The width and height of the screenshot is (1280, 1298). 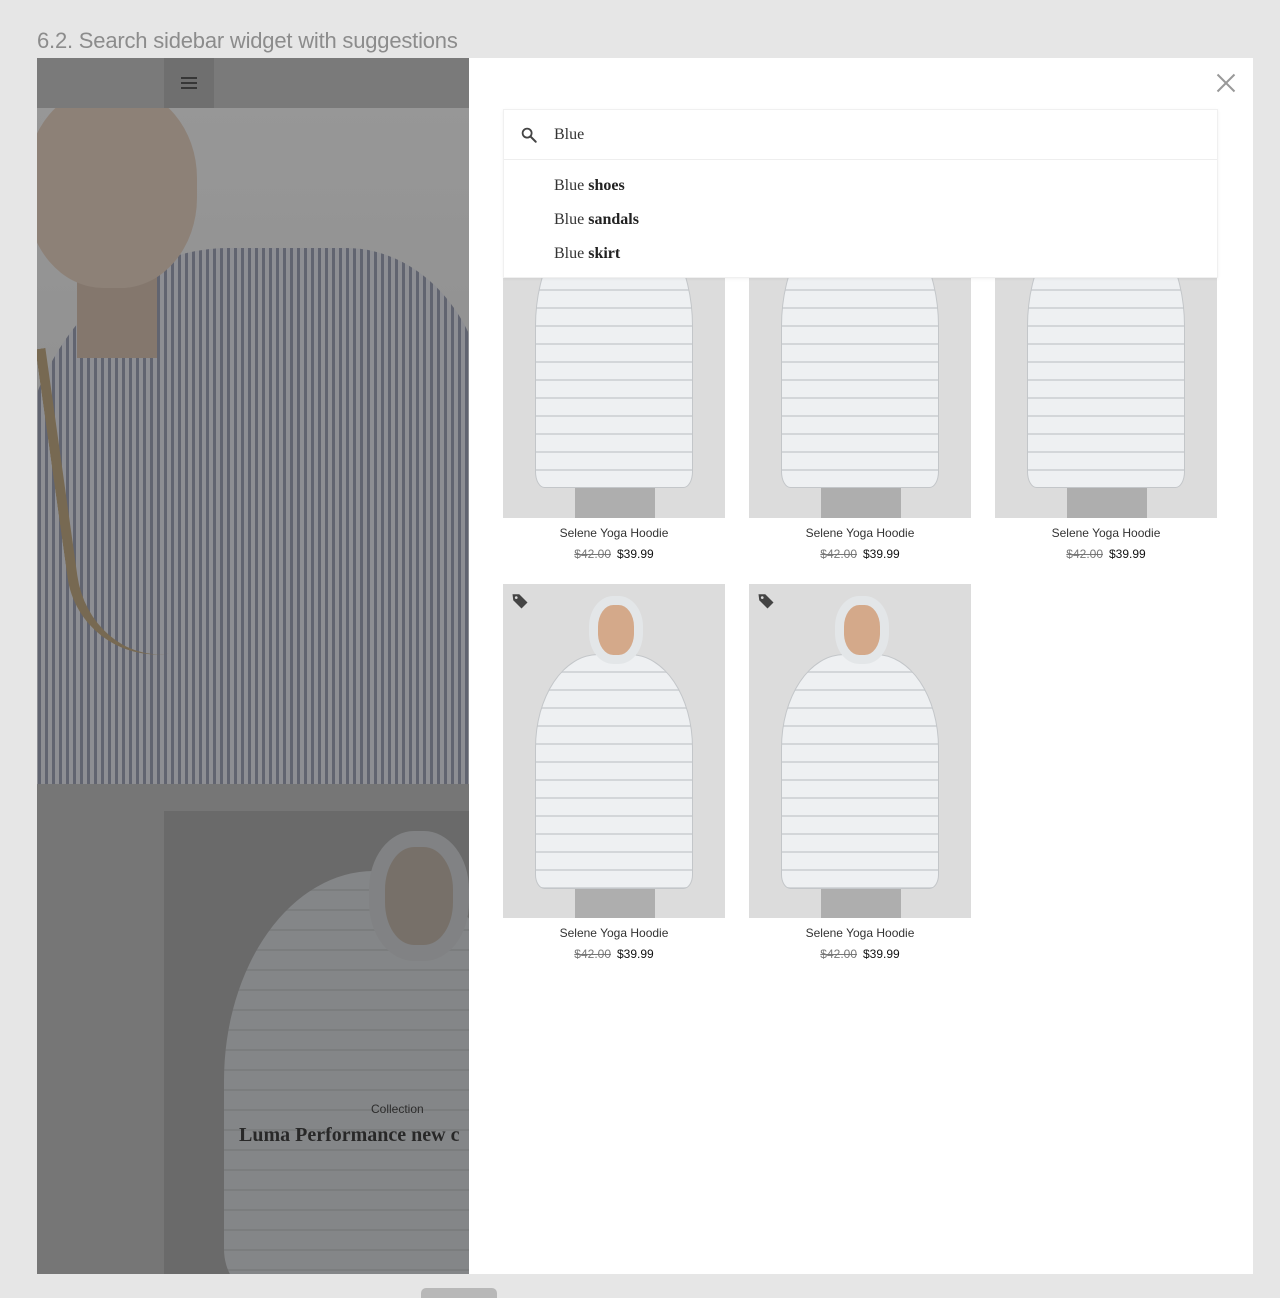 I want to click on search-icon, so click(x=529, y=135).